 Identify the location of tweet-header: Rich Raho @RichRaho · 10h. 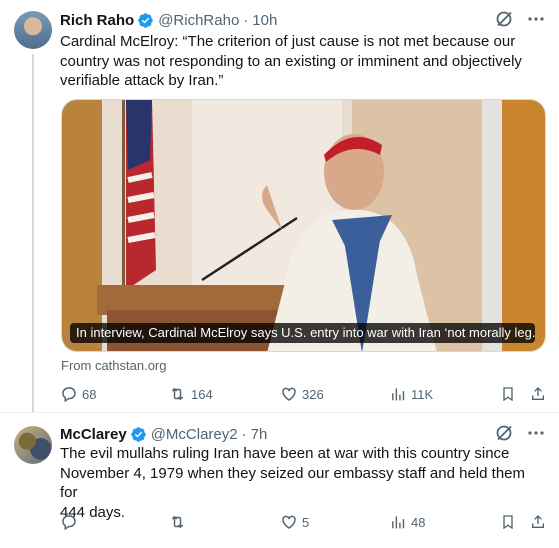
(168, 20).